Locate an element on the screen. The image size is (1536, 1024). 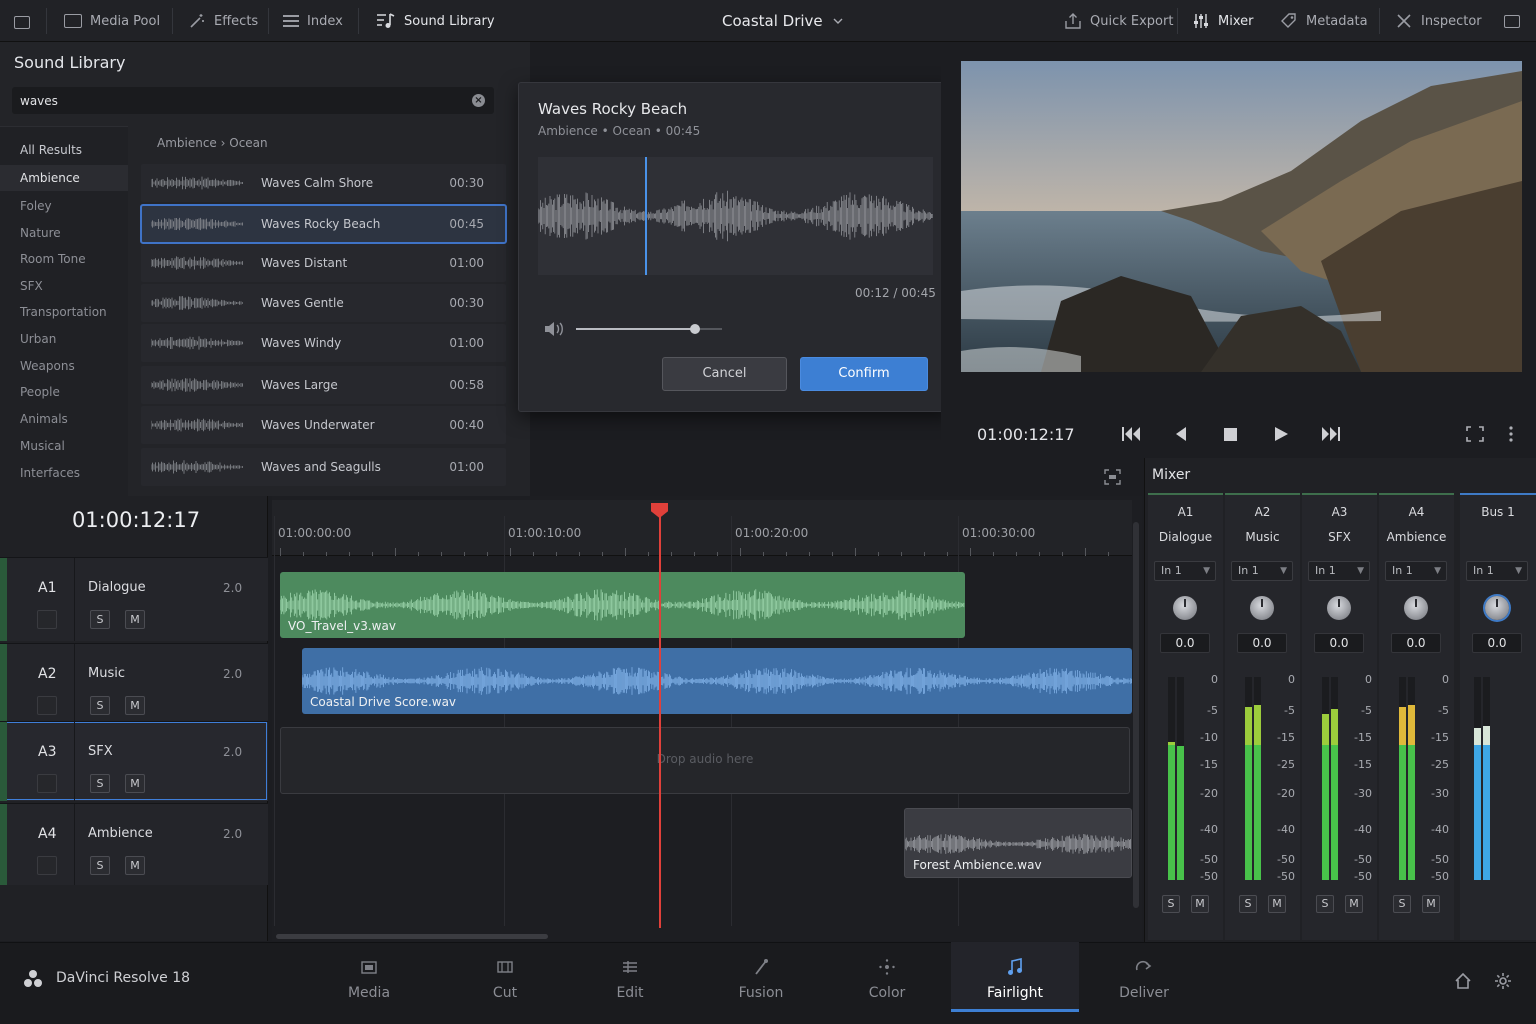
page-tab-deliver: Deliver is located at coordinates (1144, 977).